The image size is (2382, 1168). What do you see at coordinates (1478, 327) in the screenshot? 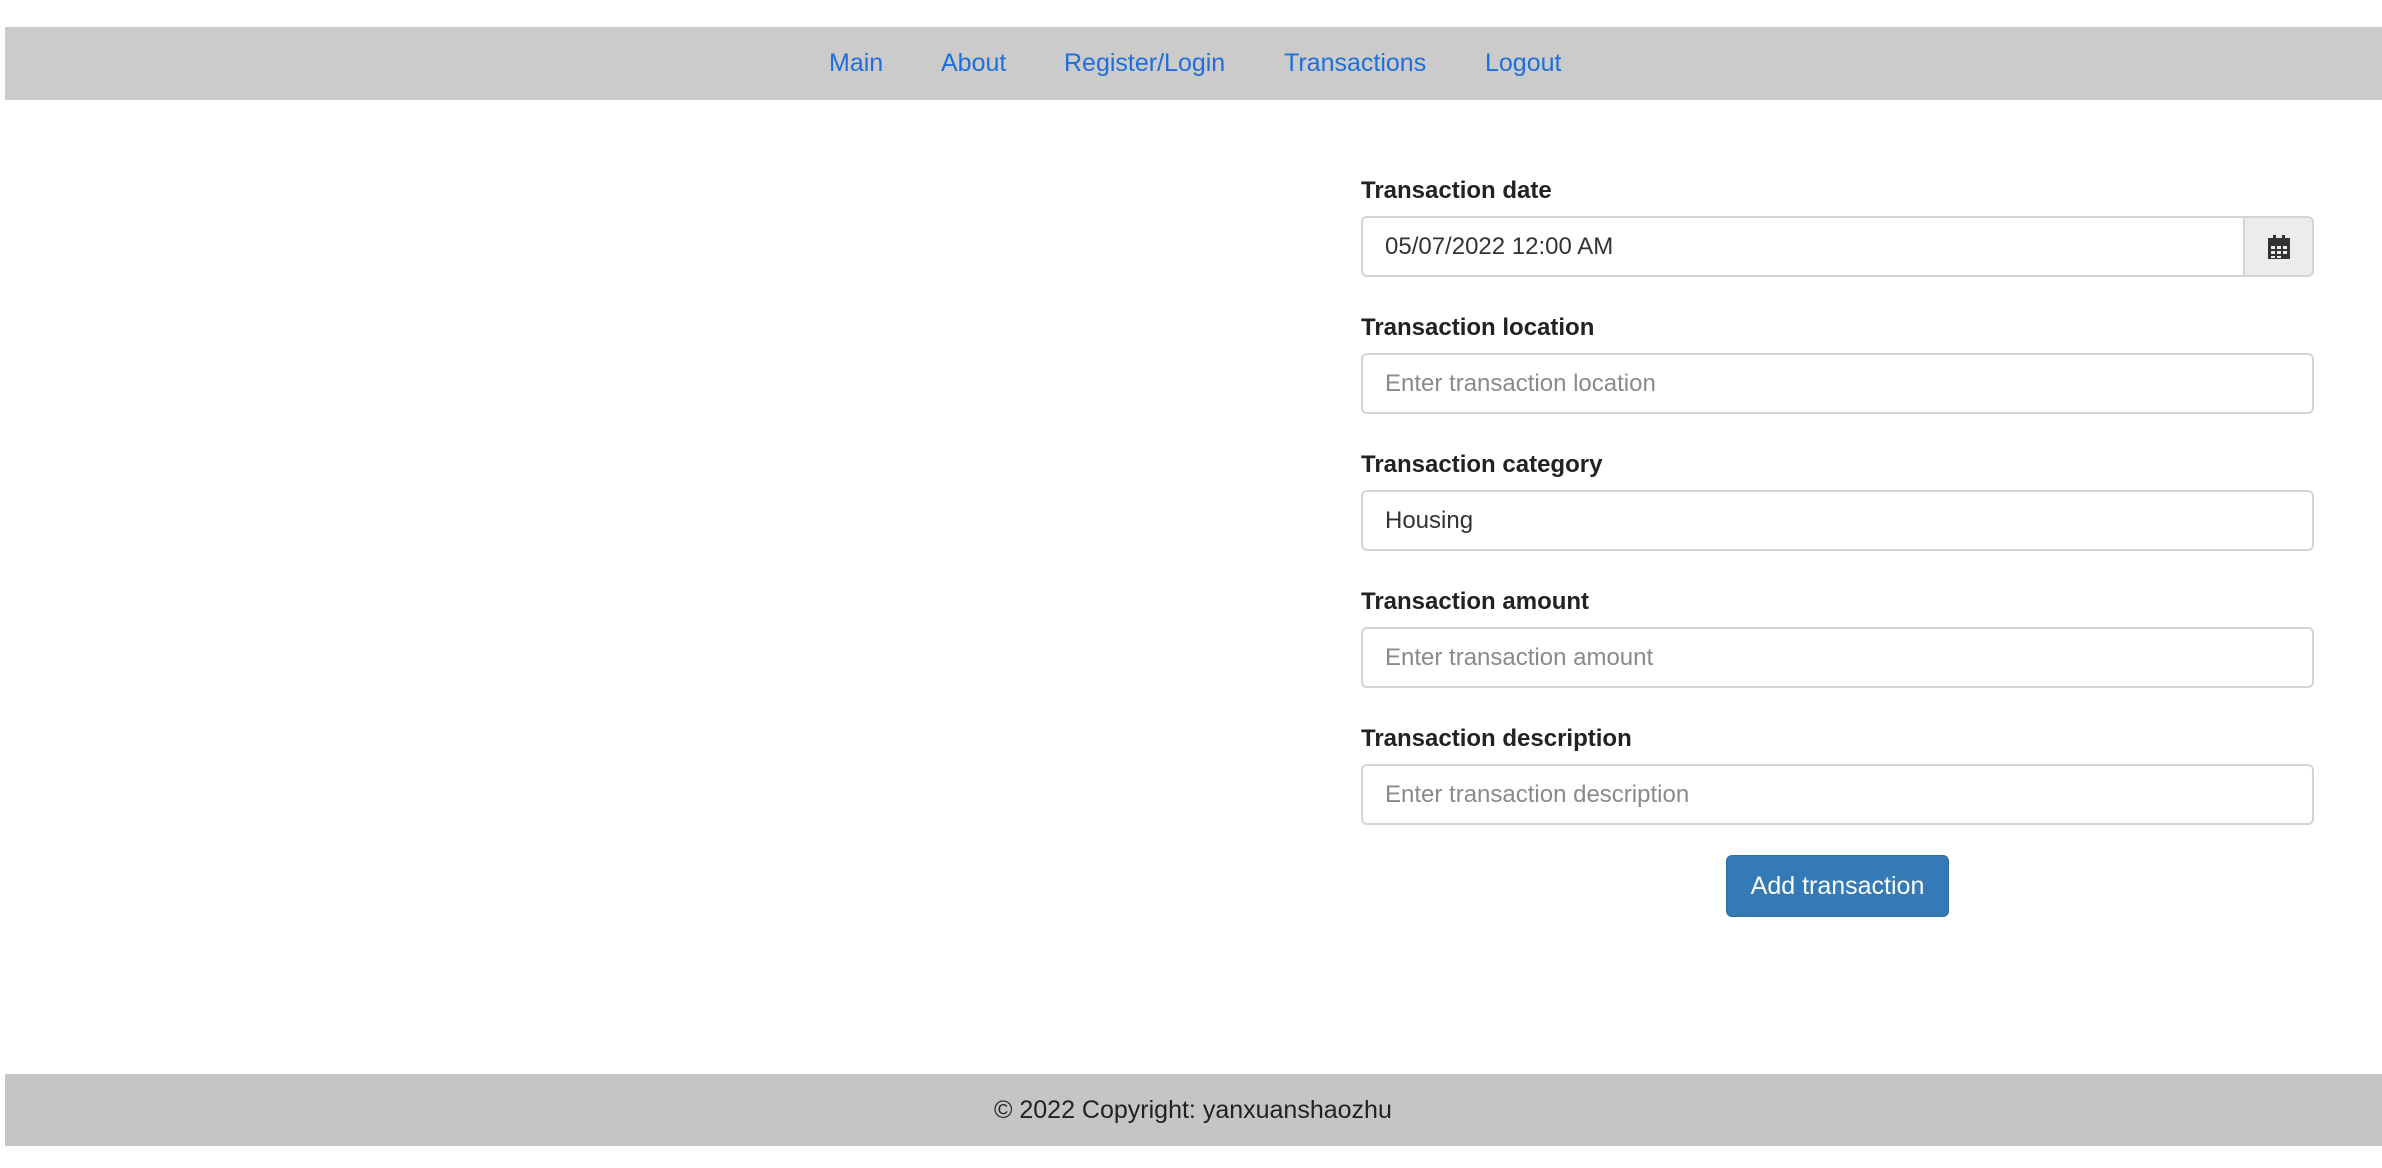
I see `transaction-location-label: Transaction location` at bounding box center [1478, 327].